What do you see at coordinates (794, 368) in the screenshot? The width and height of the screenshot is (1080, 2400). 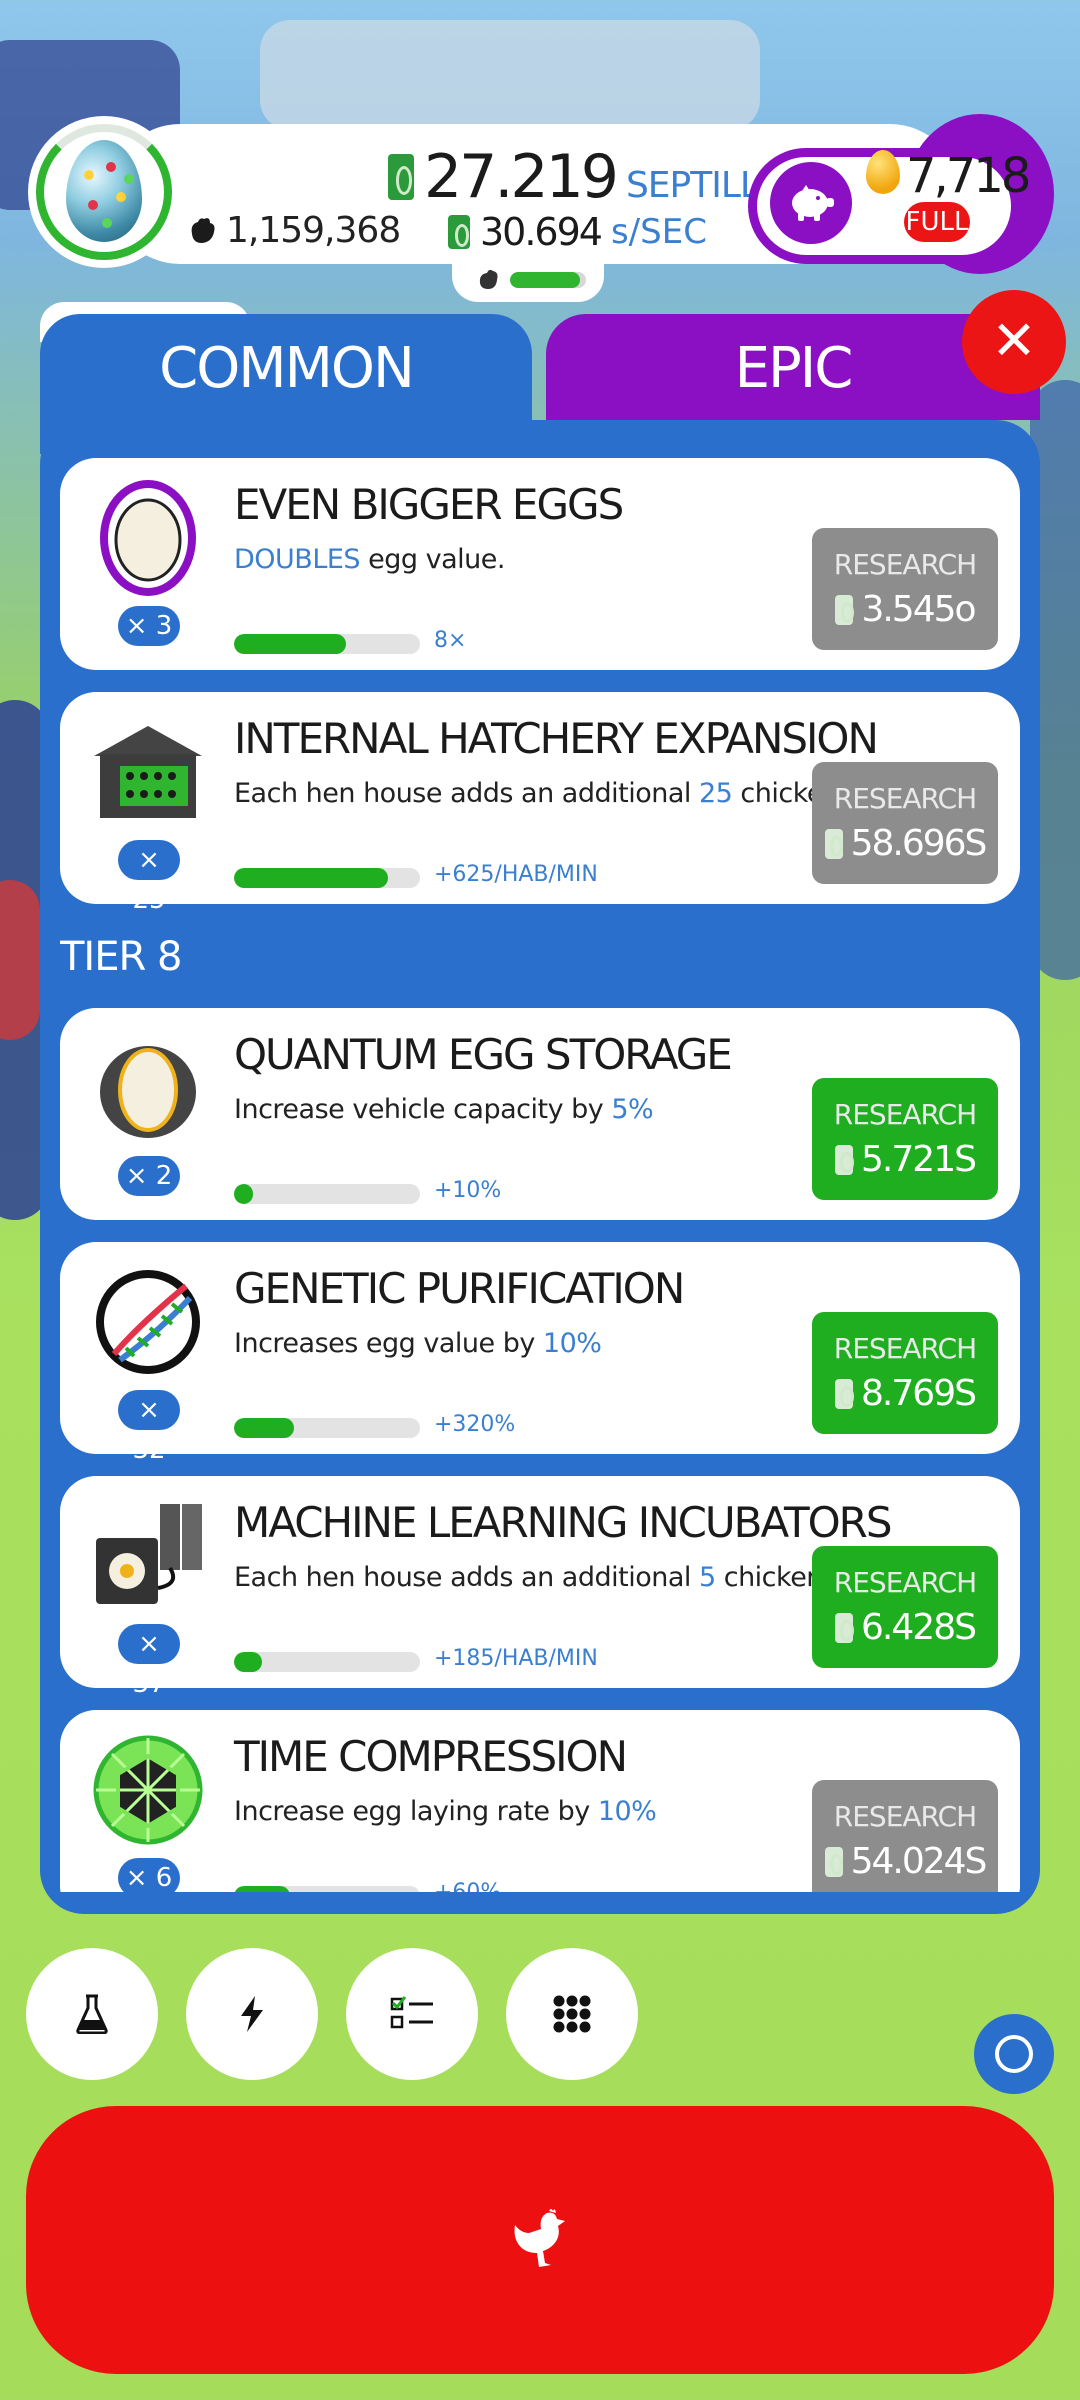 I see `tab-epic-label: EPIC` at bounding box center [794, 368].